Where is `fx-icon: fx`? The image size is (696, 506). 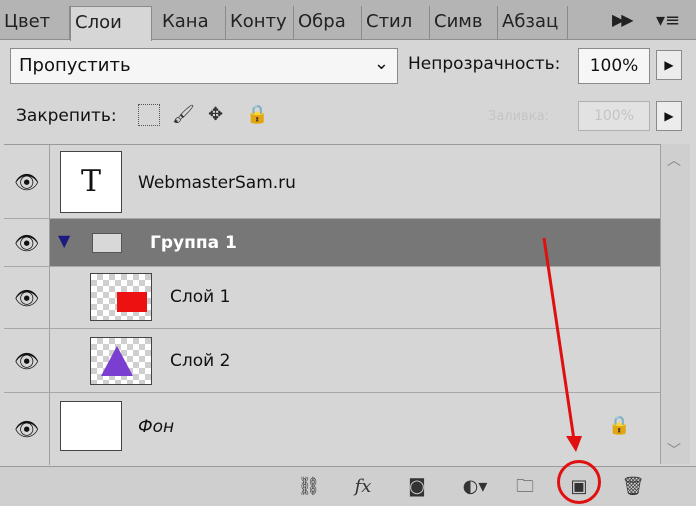
fx-icon: fx is located at coordinates (363, 487).